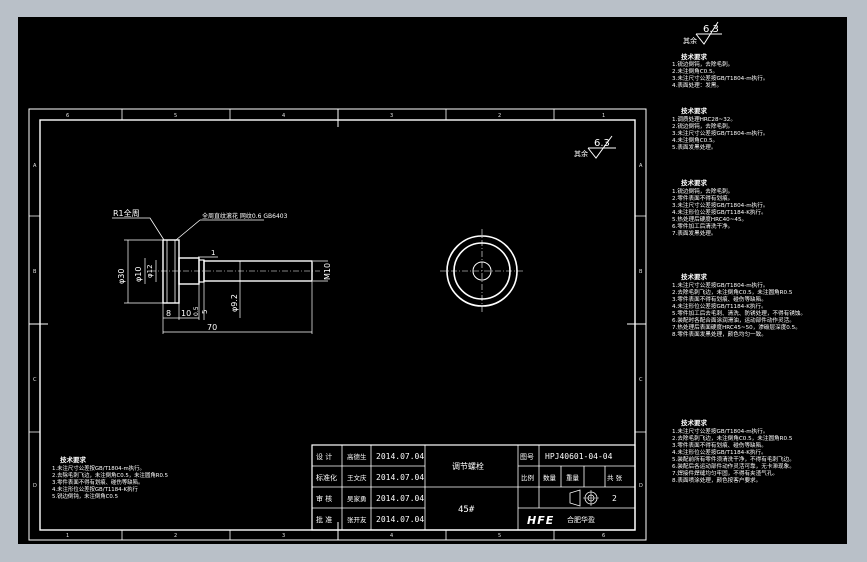 The height and width of the screenshot is (562, 867). Describe the element at coordinates (732, 292) in the screenshot. I see `side-notes-4-line: 2.去除毛刺飞边，未注倒角C0.5，未注圆角R0.5` at that location.